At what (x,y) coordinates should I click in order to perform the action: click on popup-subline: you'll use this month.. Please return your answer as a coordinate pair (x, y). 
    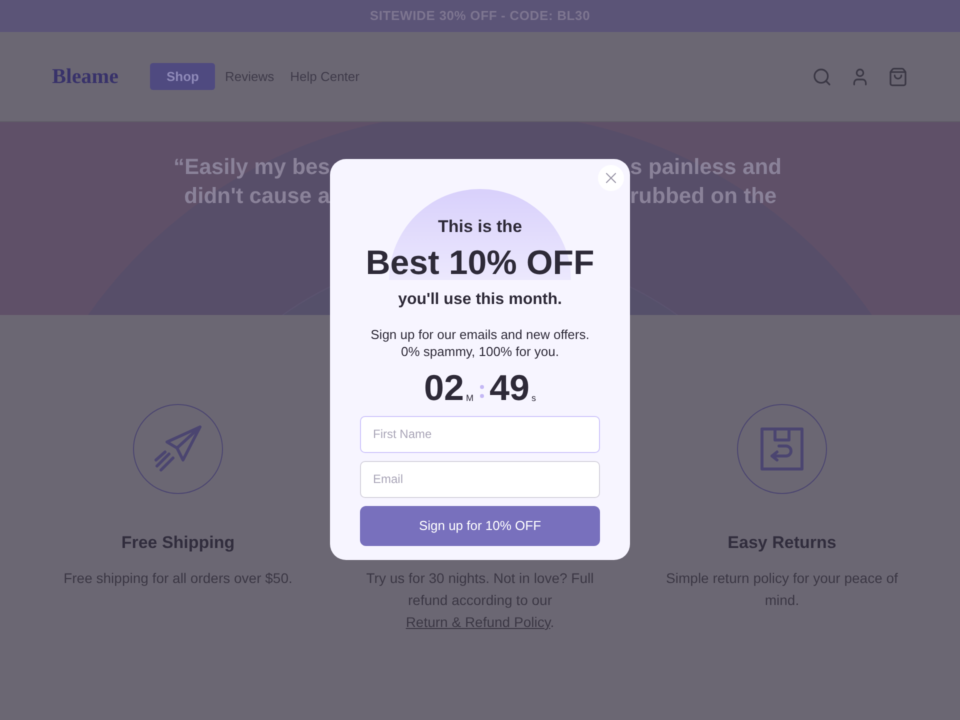
    Looking at the image, I should click on (480, 300).